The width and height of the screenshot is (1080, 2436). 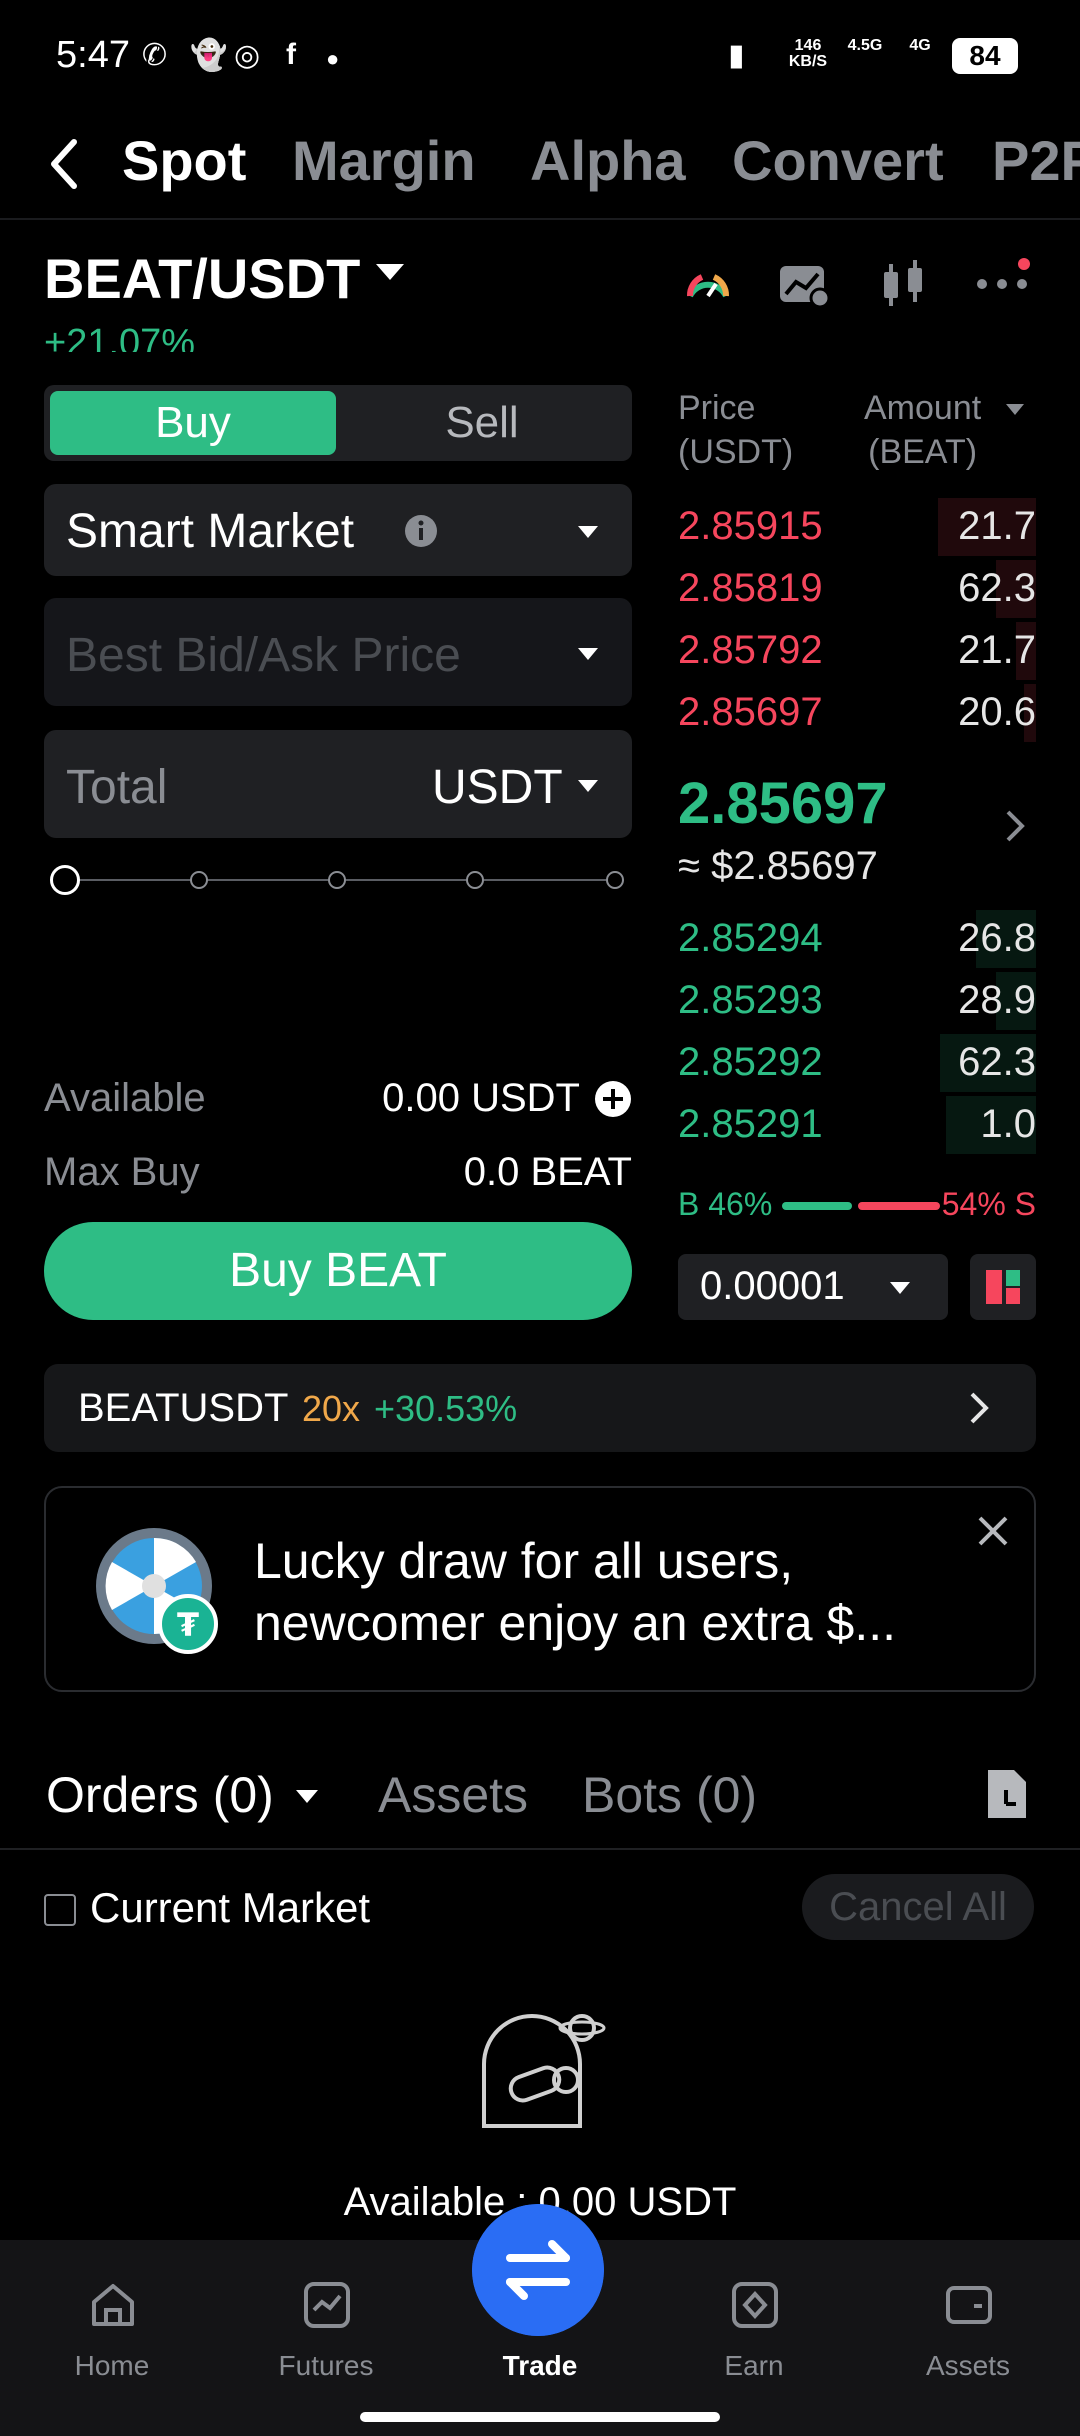 I want to click on amount-slider, so click(x=341, y=880).